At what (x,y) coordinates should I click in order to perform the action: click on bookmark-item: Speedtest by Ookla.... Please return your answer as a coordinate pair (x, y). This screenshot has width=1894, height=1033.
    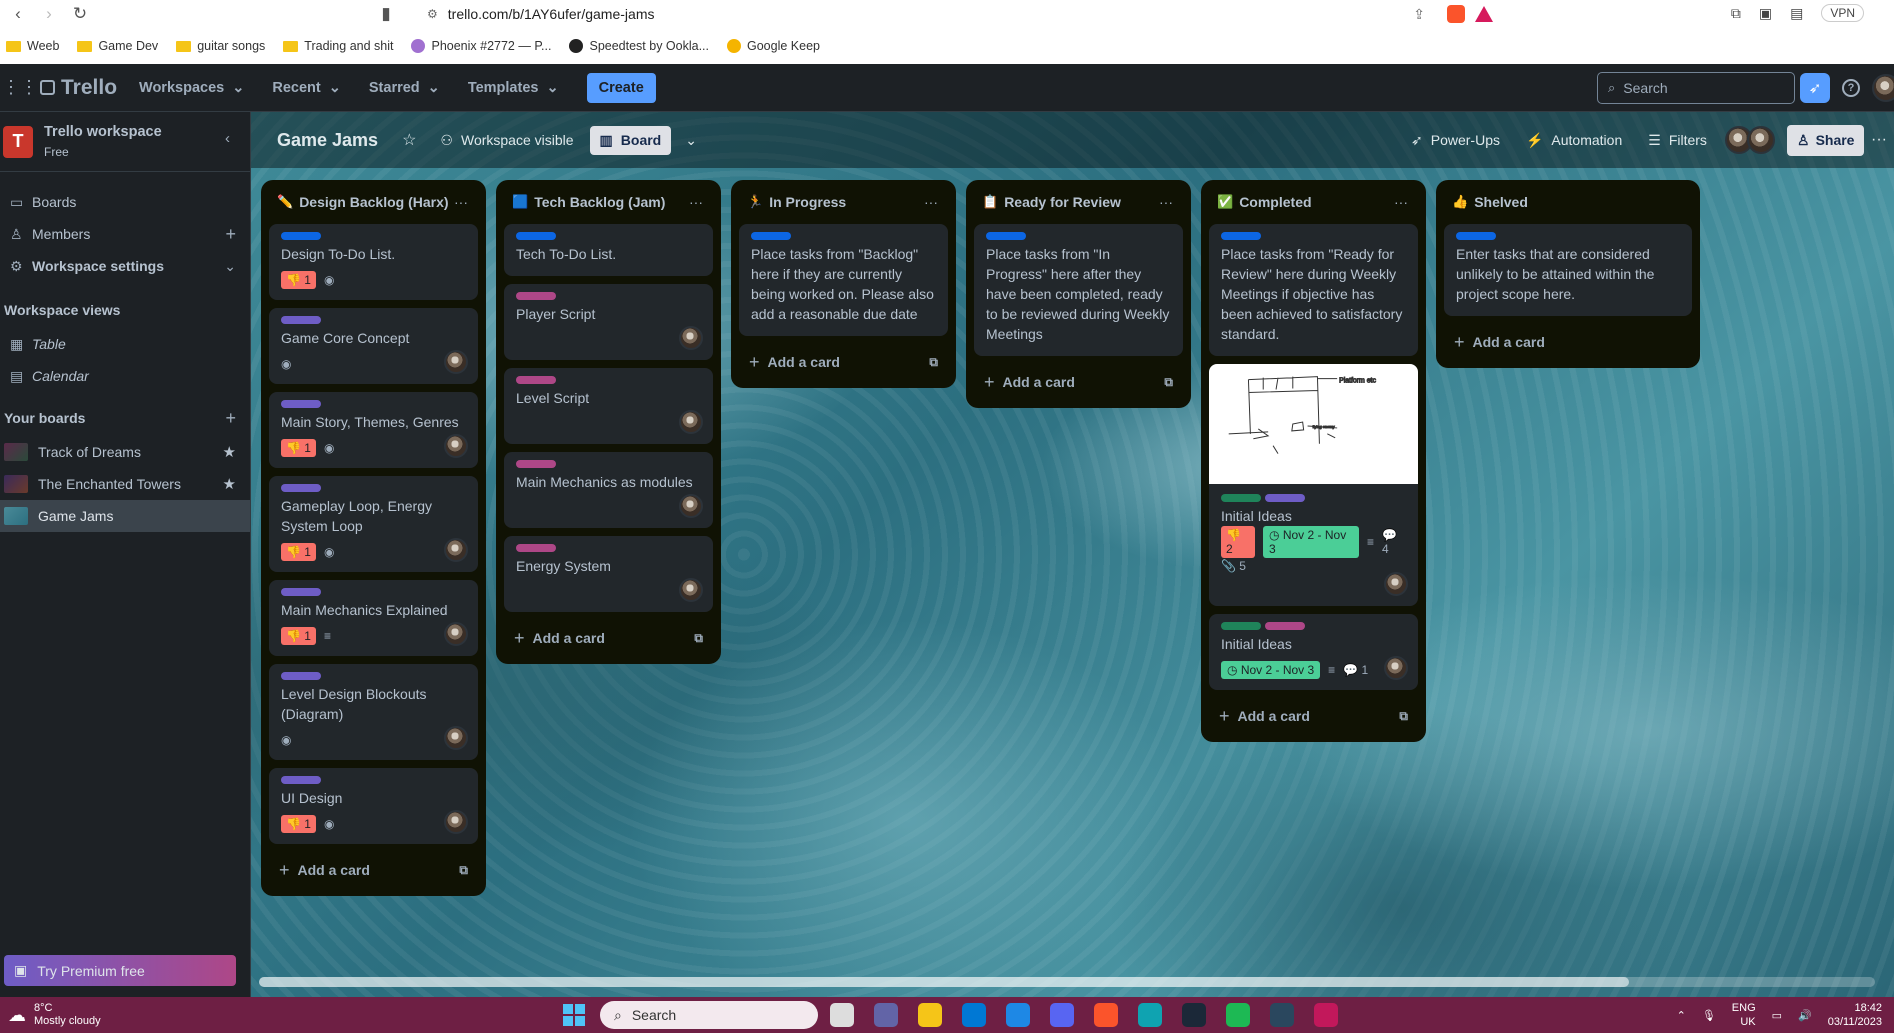
    Looking at the image, I should click on (639, 46).